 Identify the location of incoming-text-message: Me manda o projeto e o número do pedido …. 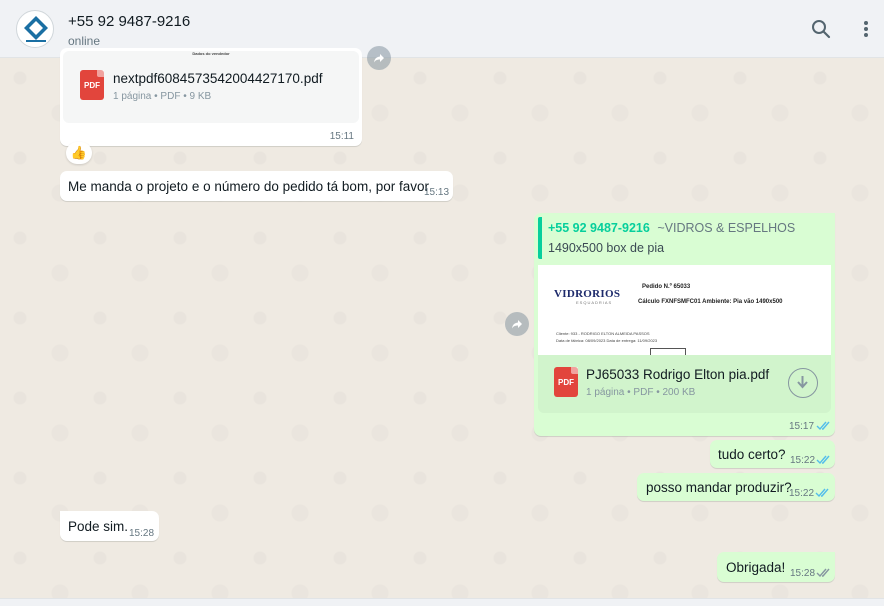
(256, 186).